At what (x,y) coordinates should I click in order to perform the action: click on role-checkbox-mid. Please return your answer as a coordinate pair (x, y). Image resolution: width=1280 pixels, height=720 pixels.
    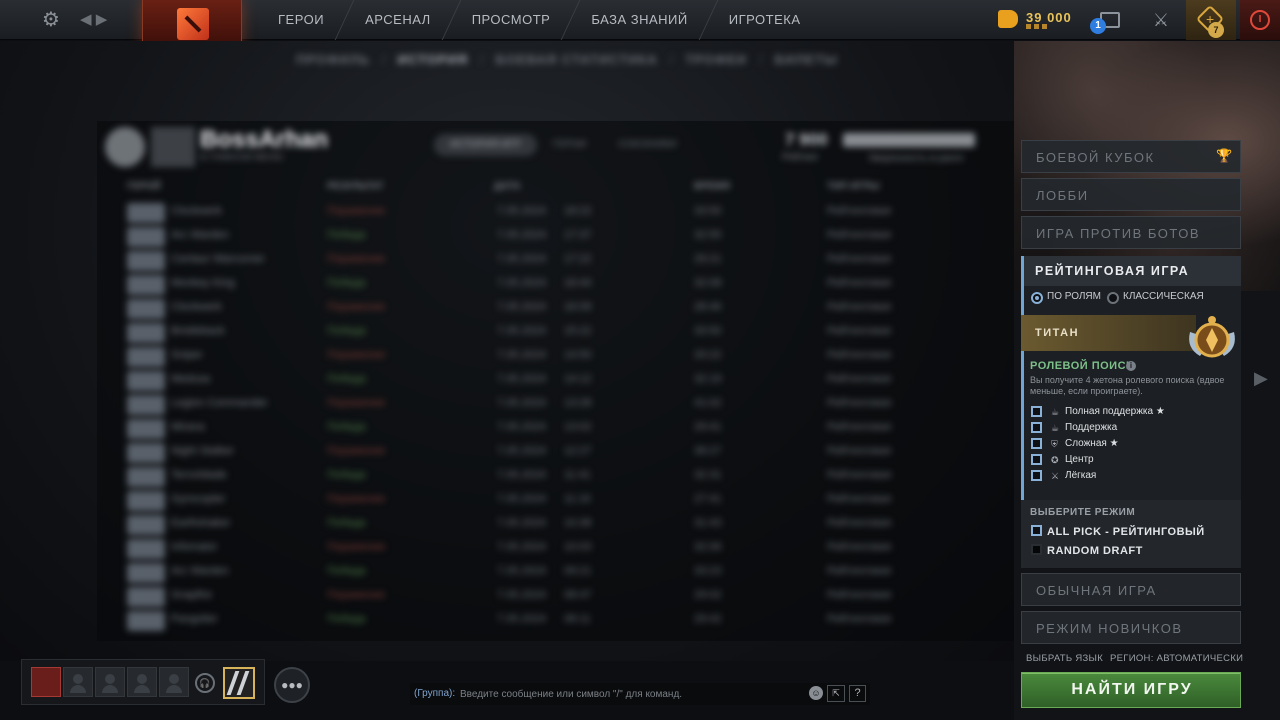
    Looking at the image, I should click on (1036, 459).